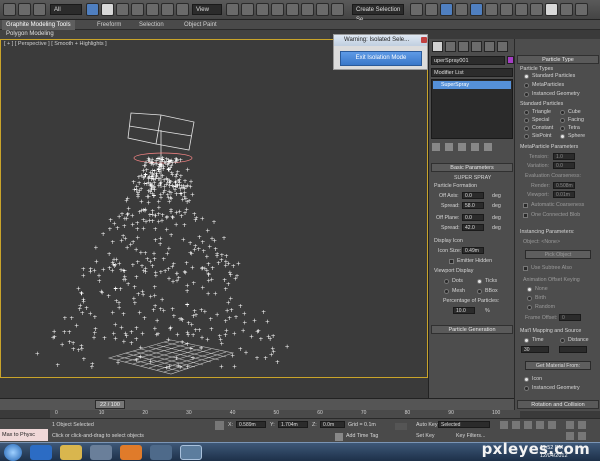 This screenshot has width=600, height=461. Describe the element at coordinates (137, 9) in the screenshot. I see `window-crossing-icon` at that location.